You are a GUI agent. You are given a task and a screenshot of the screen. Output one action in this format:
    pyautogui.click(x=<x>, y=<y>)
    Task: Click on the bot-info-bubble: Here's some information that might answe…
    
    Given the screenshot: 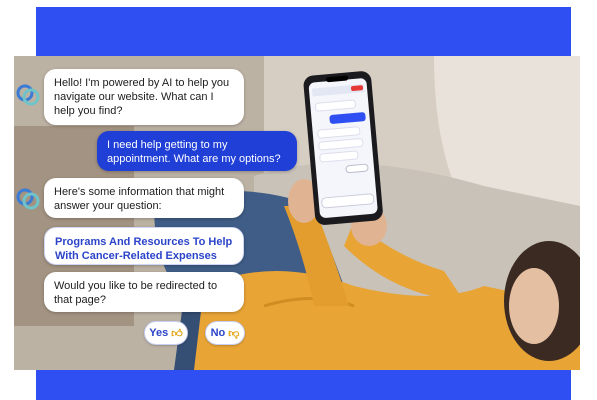 What is the action you would take?
    pyautogui.click(x=144, y=198)
    